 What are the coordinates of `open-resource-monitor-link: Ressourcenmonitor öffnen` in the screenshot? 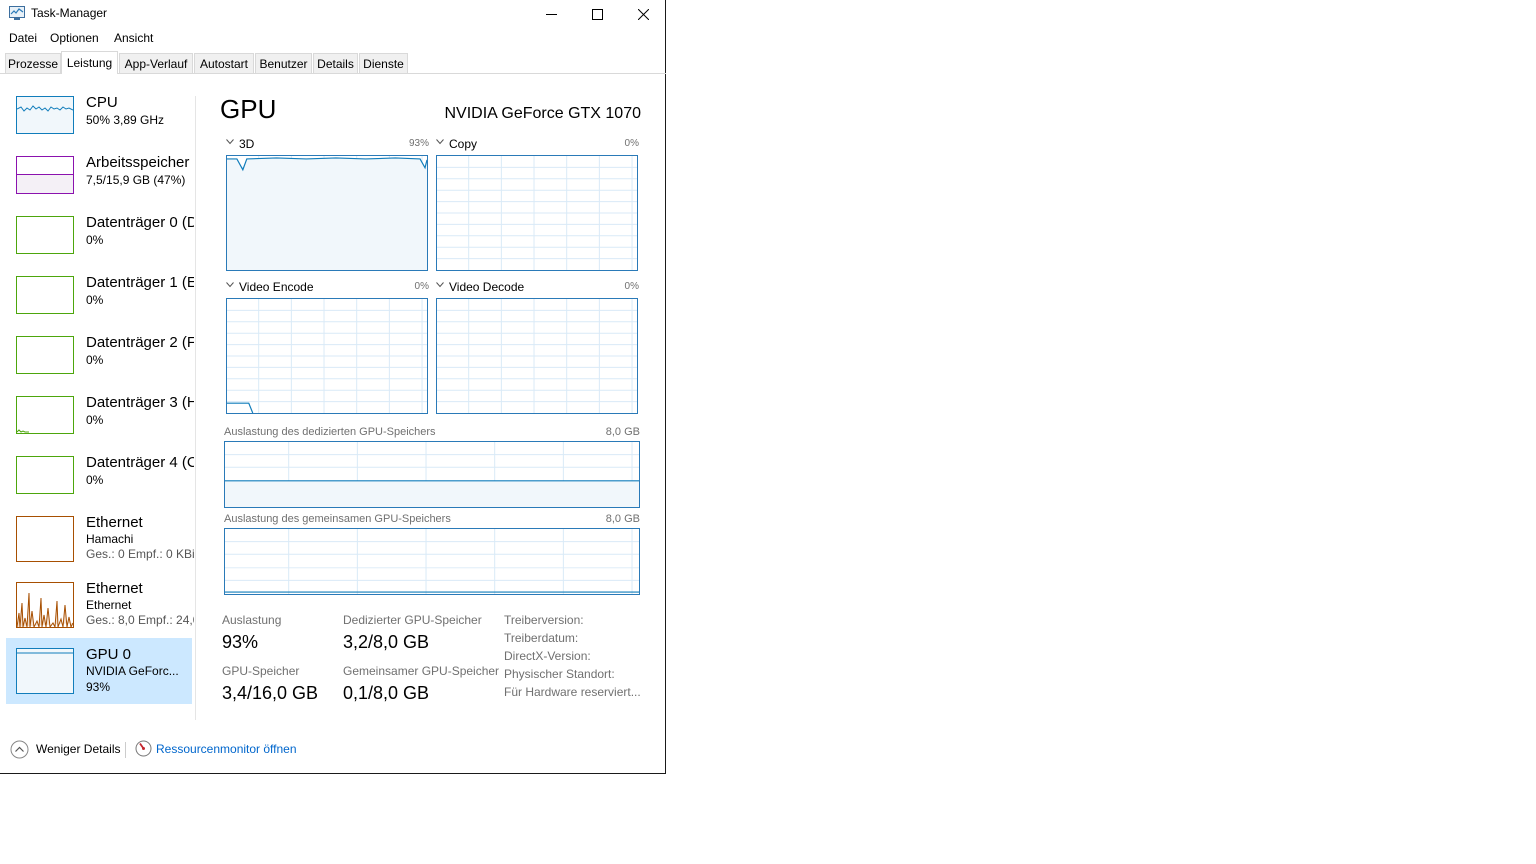 It's located at (226, 749).